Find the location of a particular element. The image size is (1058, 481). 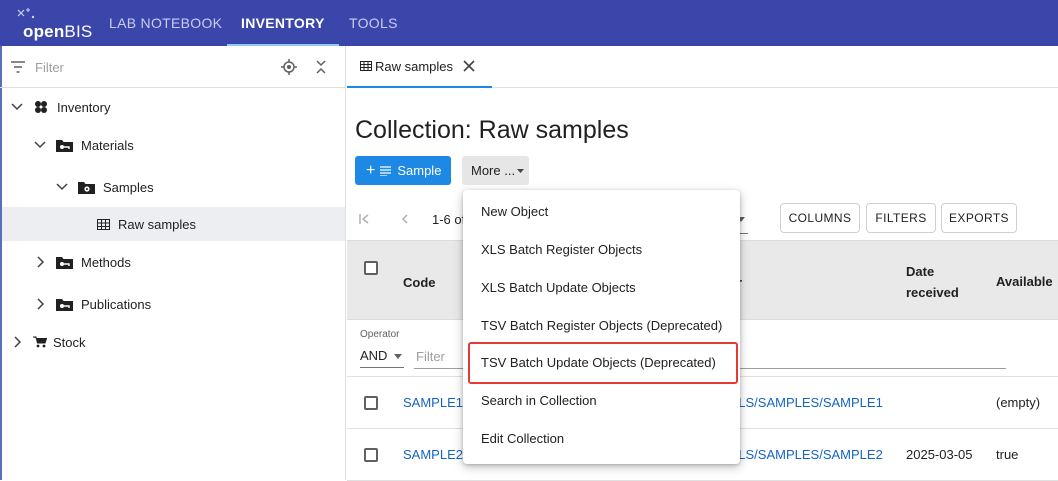

row-available: (empty) is located at coordinates (1018, 402).